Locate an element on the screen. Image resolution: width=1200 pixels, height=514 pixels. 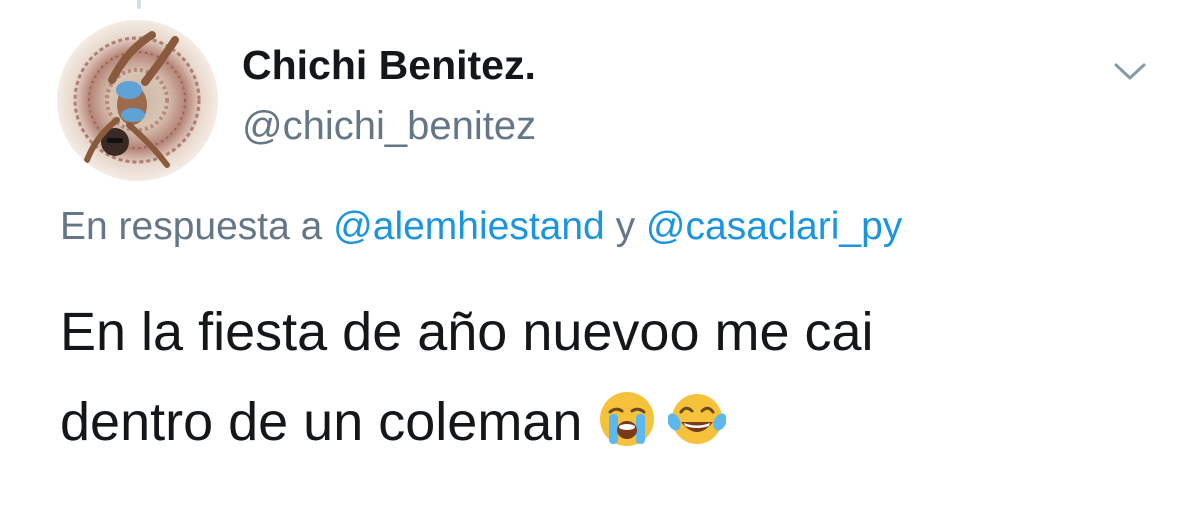
author-handle: @chichi_benitez is located at coordinates (389, 126).